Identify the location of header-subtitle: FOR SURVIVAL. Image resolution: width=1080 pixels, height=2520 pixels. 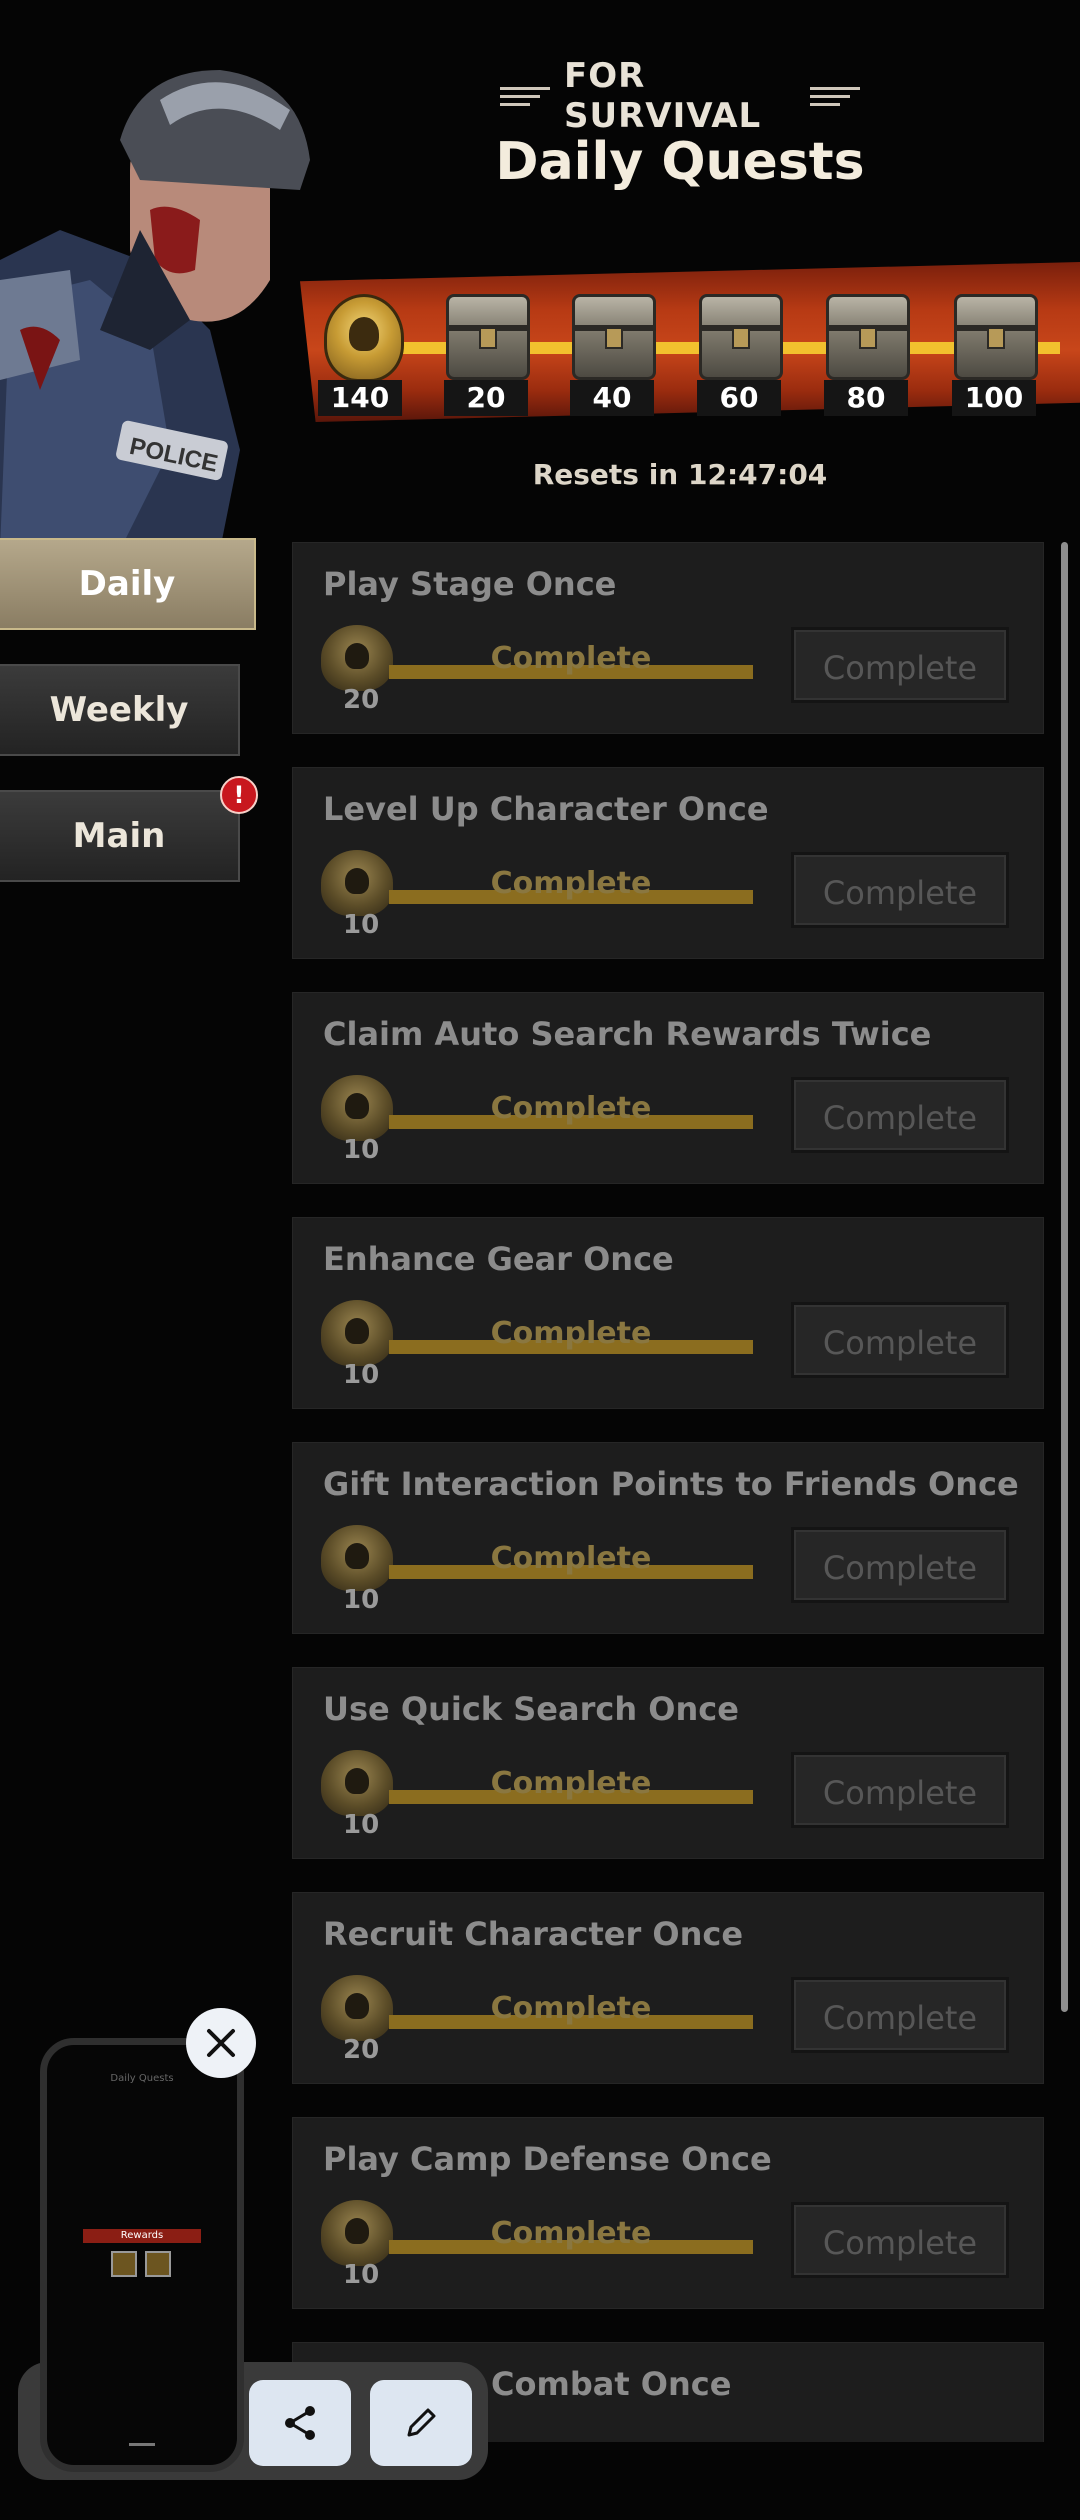
(680, 96).